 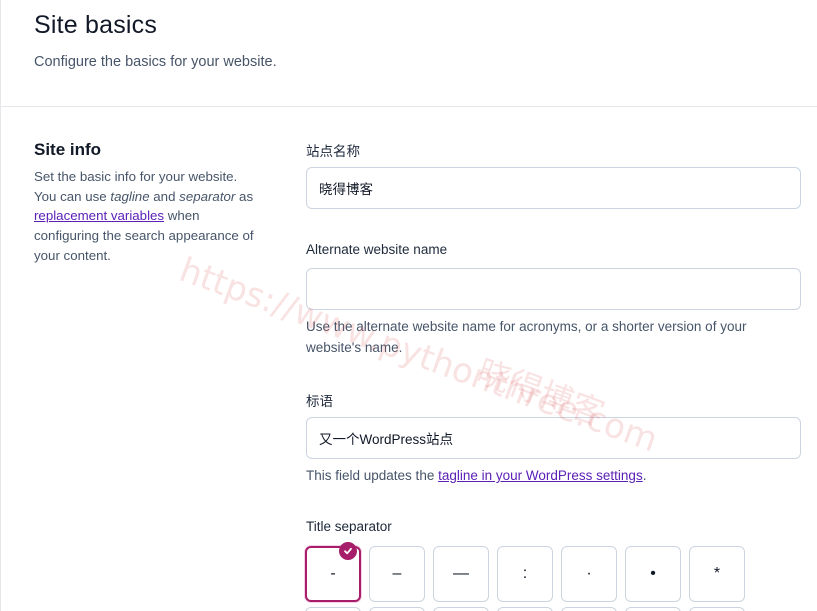 I want to click on alternate-name-input, so click(x=553, y=289).